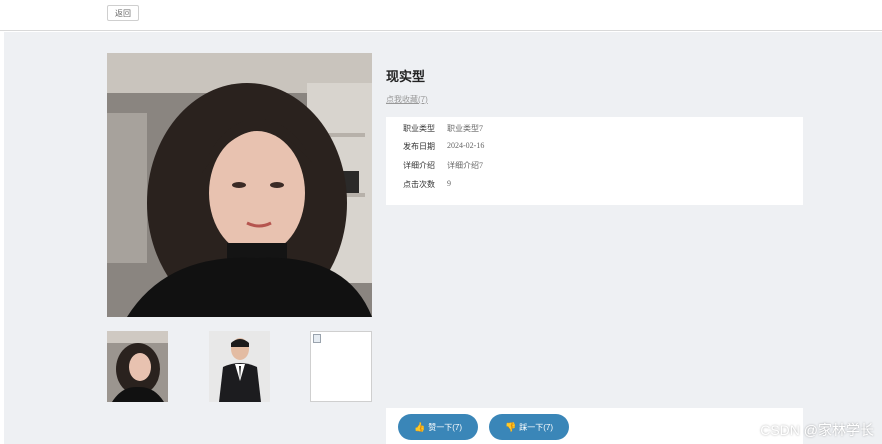  I want to click on info-label: 详细介绍, so click(419, 165).